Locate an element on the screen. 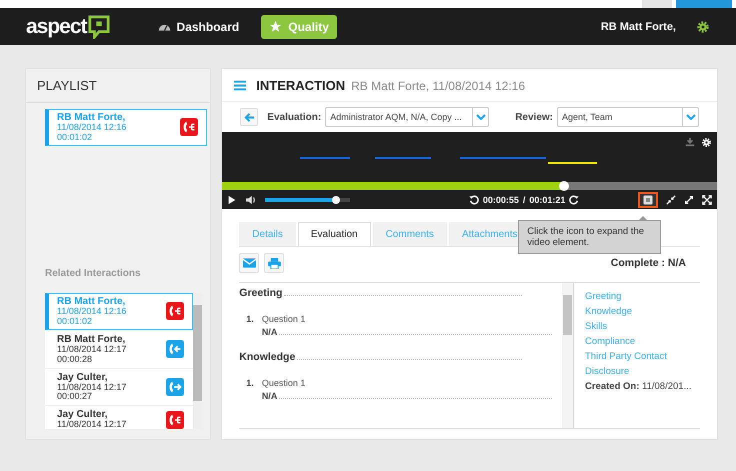 The width and height of the screenshot is (736, 471). tab: Comments is located at coordinates (409, 234).